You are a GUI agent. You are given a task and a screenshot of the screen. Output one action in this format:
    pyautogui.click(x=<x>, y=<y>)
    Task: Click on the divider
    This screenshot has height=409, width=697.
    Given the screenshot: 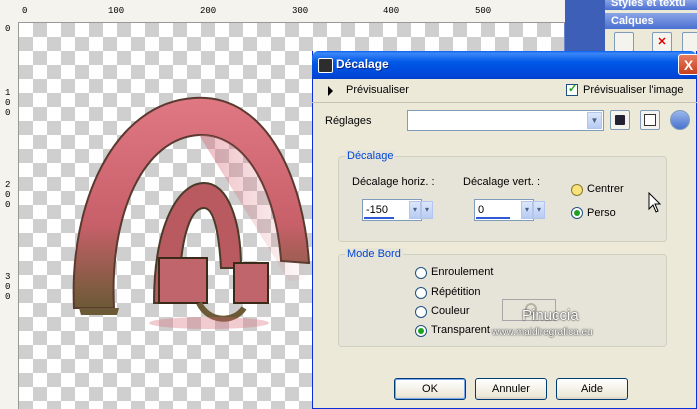 What is the action you would take?
    pyautogui.click(x=504, y=102)
    